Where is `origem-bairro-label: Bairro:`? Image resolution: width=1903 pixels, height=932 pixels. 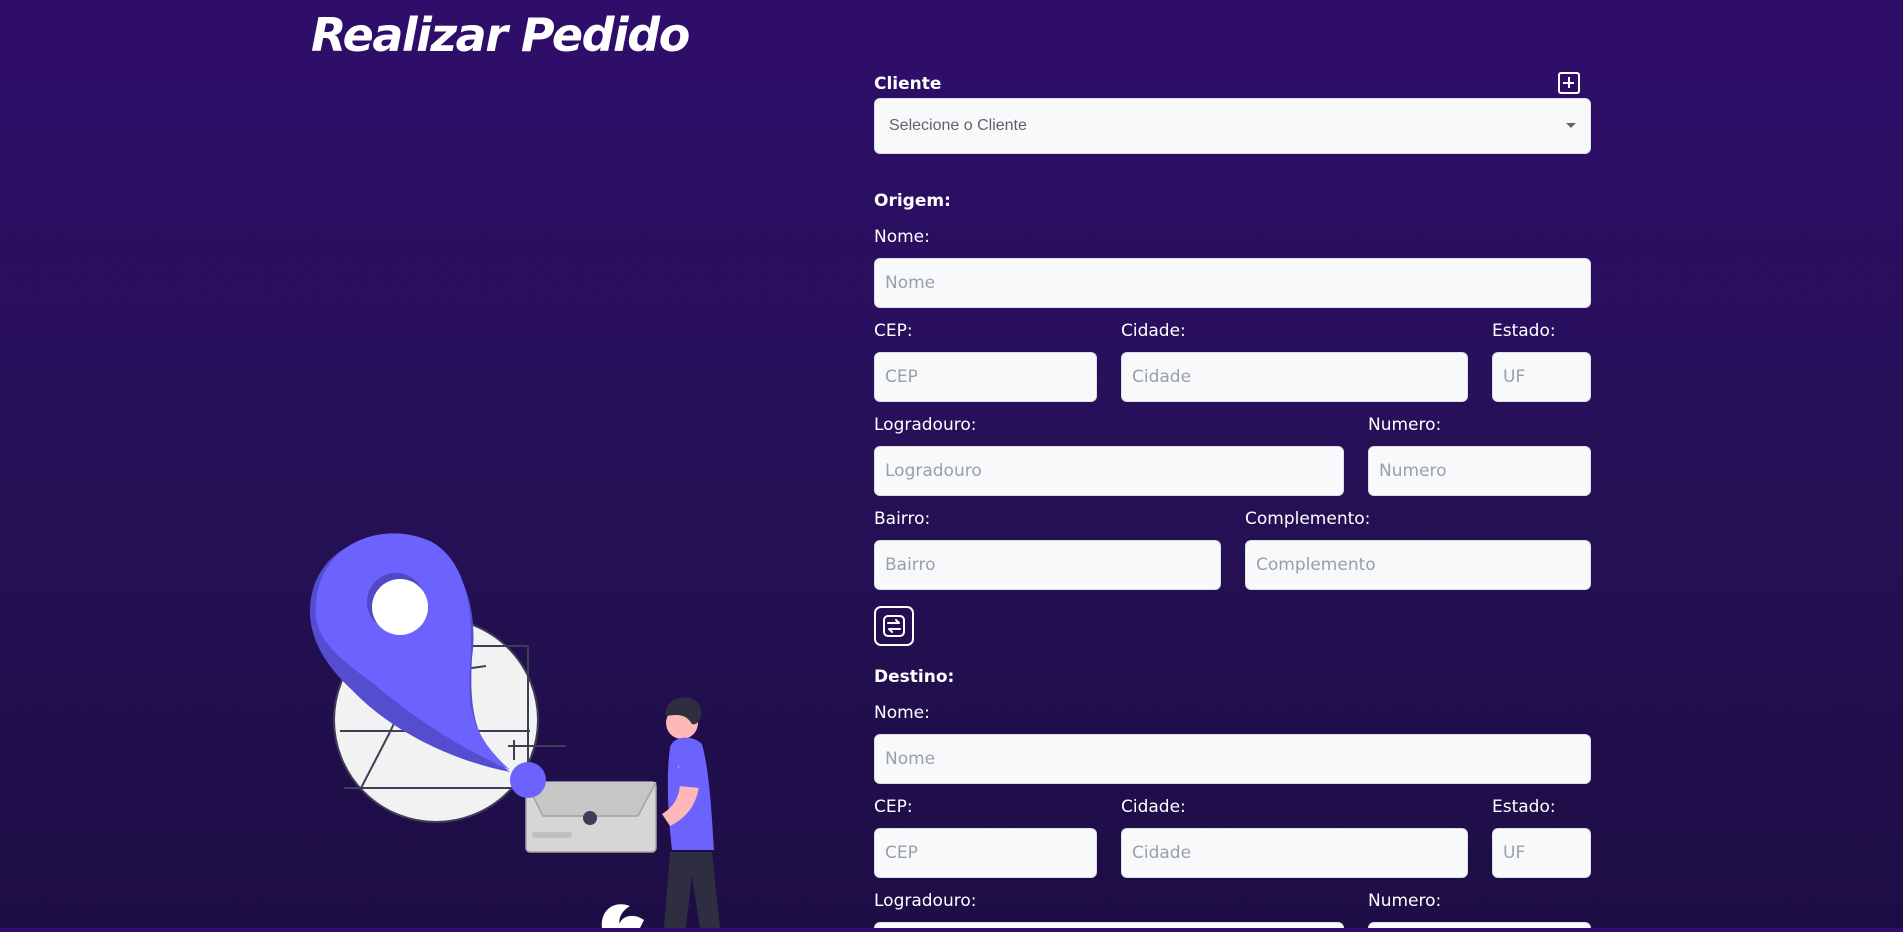
origem-bairro-label: Bairro: is located at coordinates (902, 519).